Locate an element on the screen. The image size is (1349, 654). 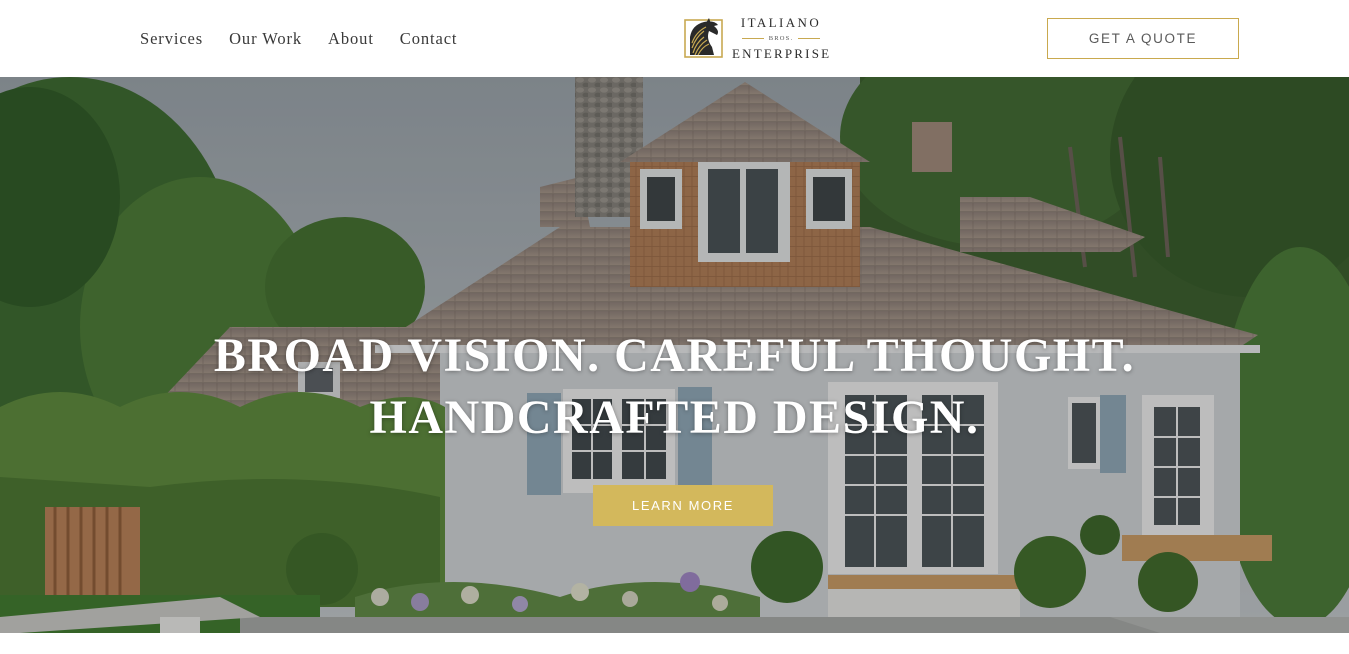
horse-head-logo-icon is located at coordinates (703, 38).